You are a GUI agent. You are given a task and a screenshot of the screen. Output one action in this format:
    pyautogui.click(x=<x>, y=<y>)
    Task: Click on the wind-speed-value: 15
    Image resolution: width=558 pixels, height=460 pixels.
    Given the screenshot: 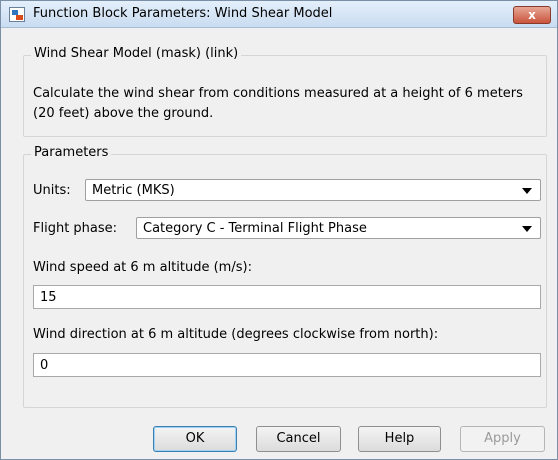 What is the action you would take?
    pyautogui.click(x=48, y=297)
    